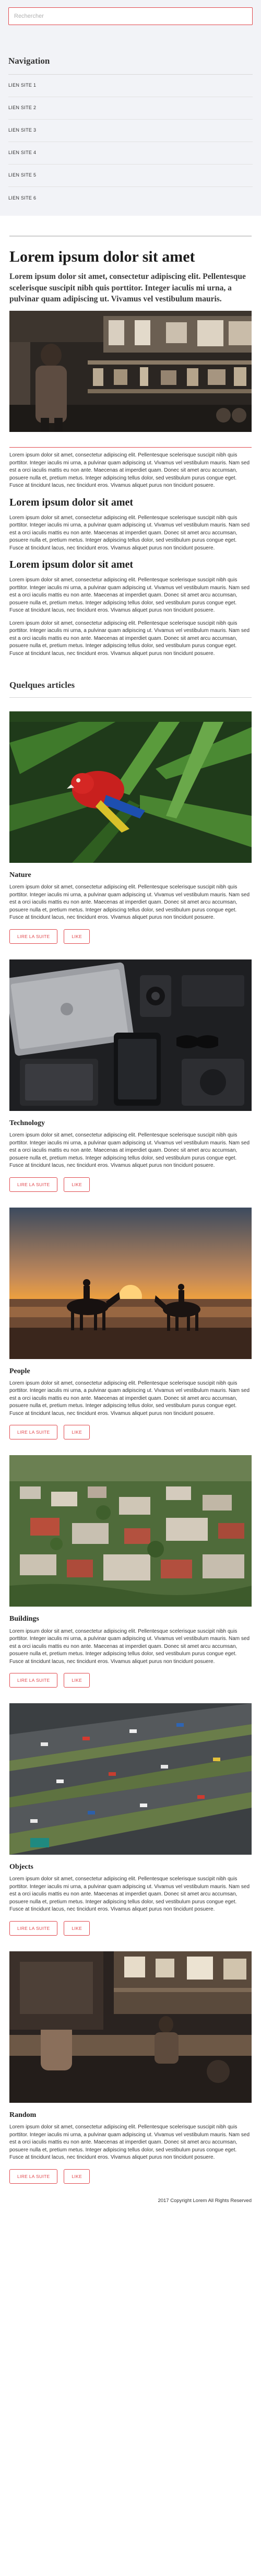  Describe the element at coordinates (21, 1867) in the screenshot. I see `card-title: Objects` at that location.